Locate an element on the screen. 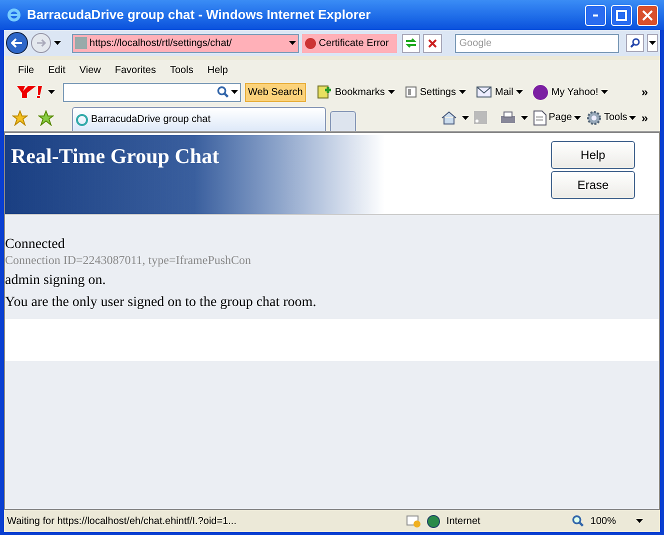 This screenshot has width=664, height=535. bookmark-plus-icon is located at coordinates (324, 92).